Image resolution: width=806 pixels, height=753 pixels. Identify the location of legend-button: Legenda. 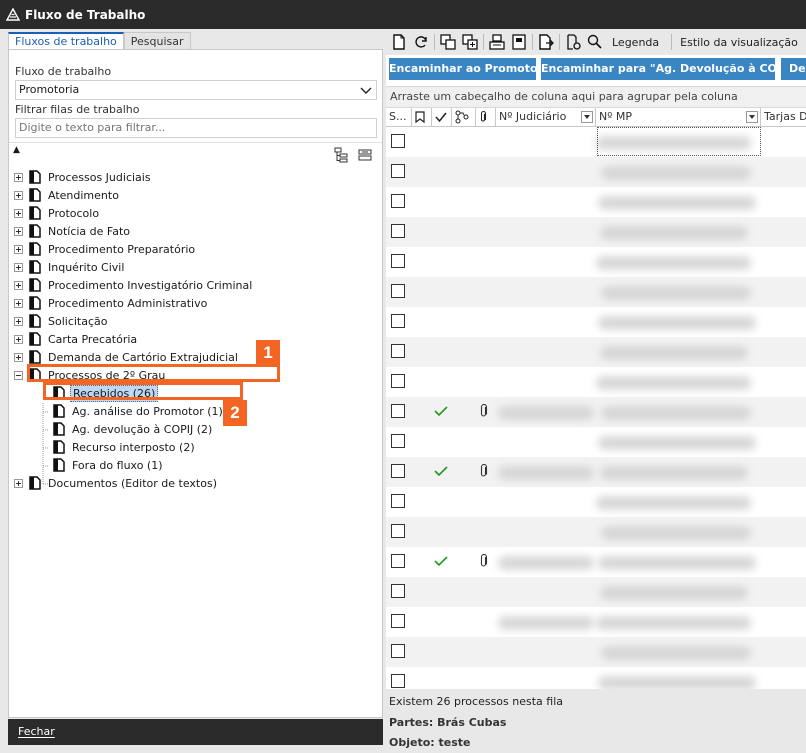
(635, 42).